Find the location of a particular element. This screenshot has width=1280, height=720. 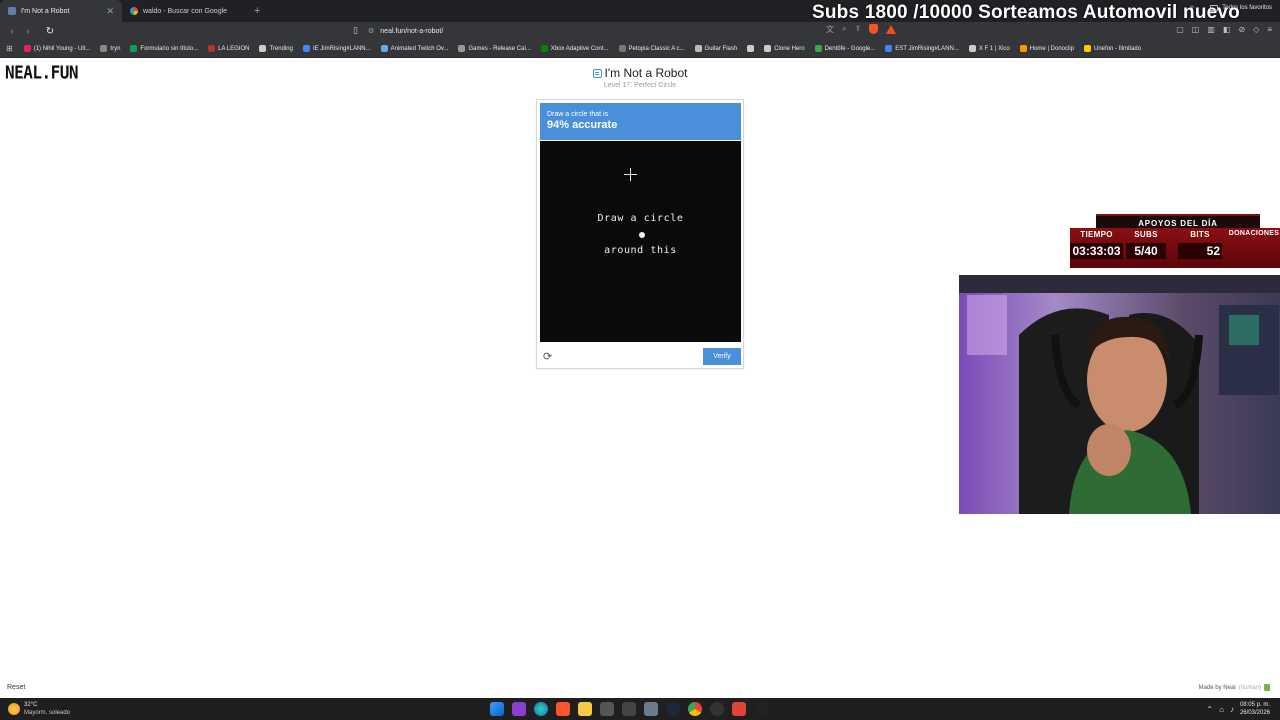

media-player-icon is located at coordinates (717, 709).